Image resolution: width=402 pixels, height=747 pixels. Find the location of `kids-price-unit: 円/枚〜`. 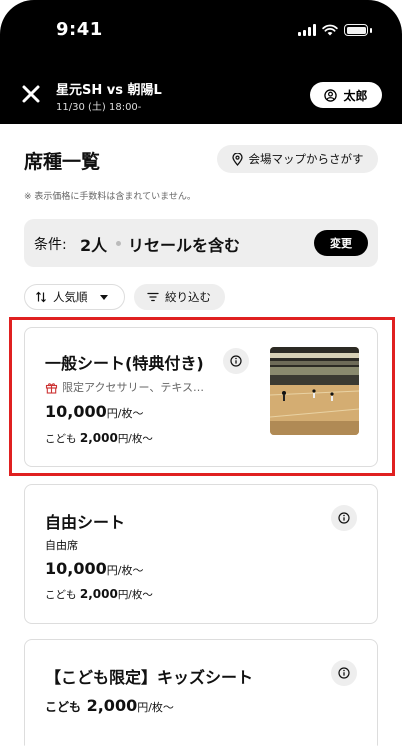

kids-price-unit: 円/枚〜 is located at coordinates (135, 595).